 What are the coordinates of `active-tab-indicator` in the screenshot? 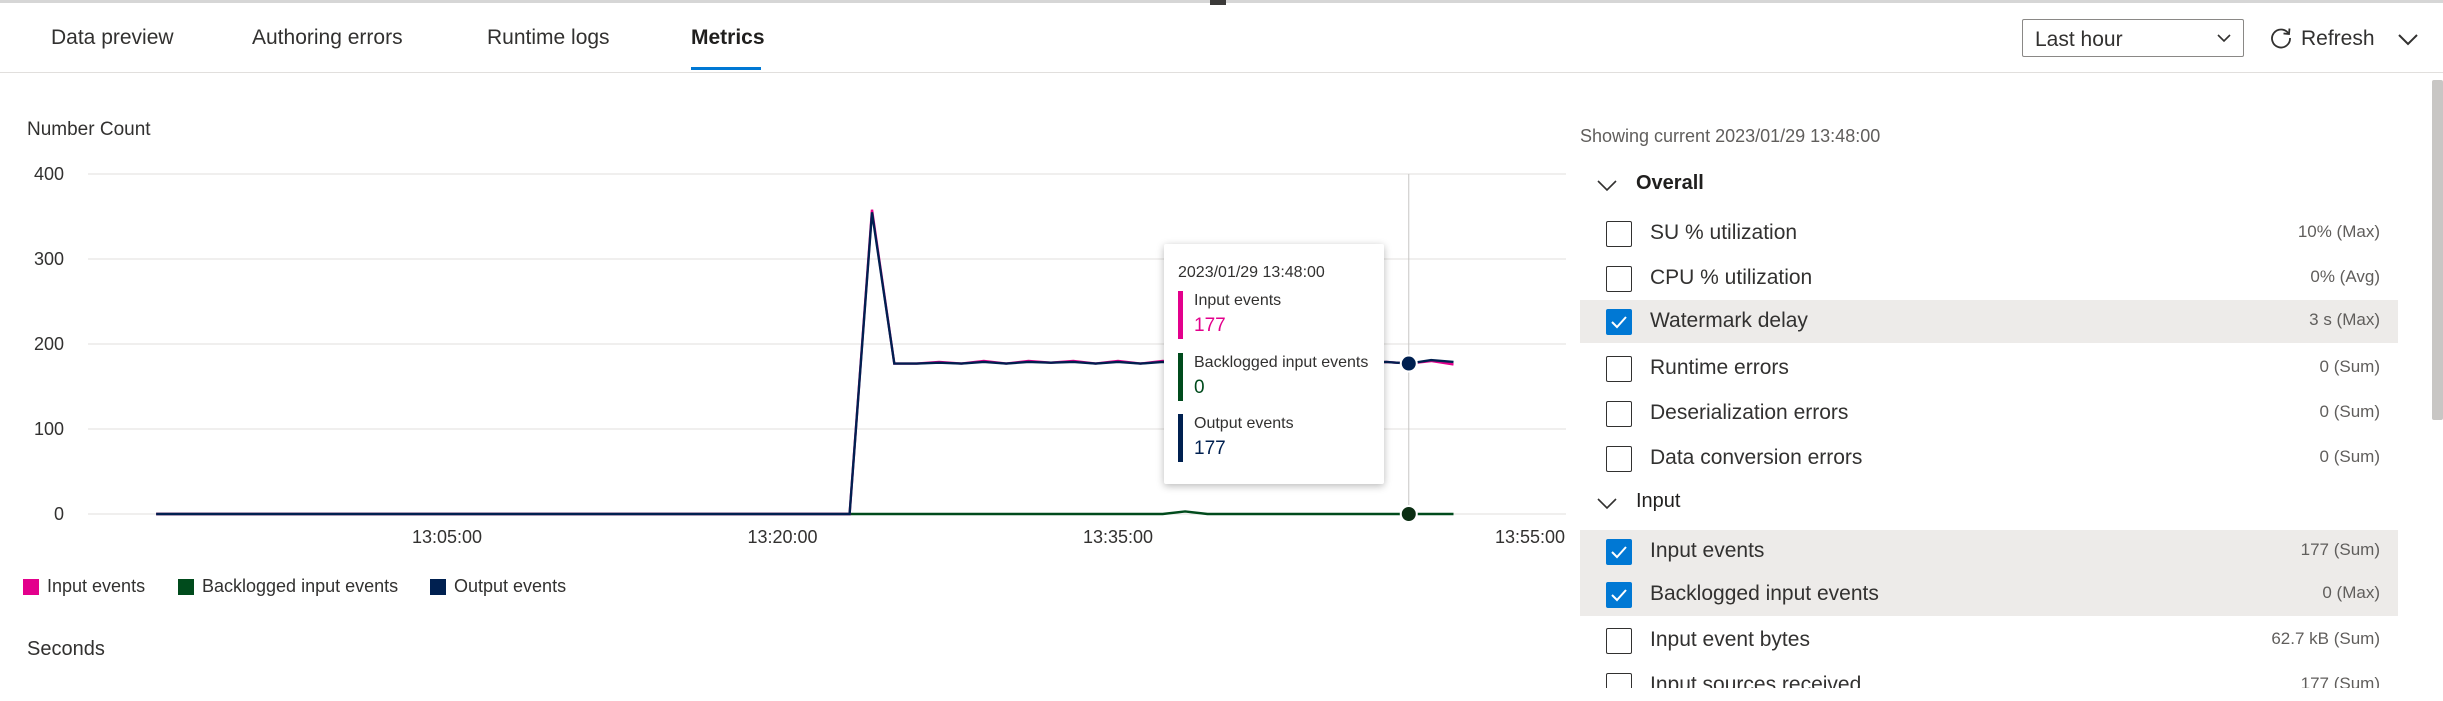 It's located at (726, 68).